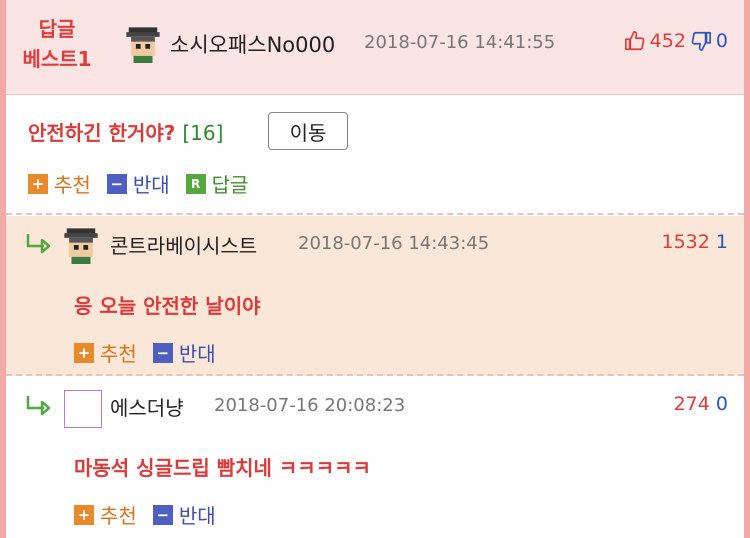  I want to click on down-count: 1, so click(721, 242).